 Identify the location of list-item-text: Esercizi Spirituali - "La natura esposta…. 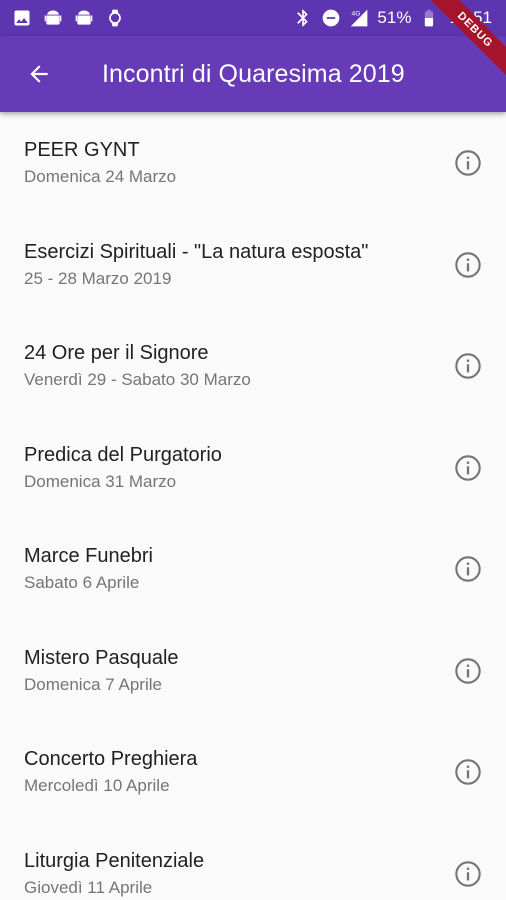
(196, 264).